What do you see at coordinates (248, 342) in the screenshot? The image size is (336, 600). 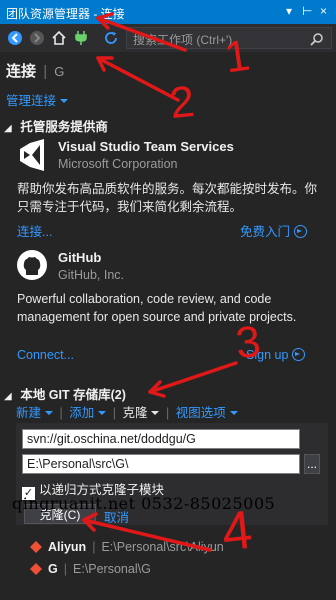 I see `annotation-number-3: 3` at bounding box center [248, 342].